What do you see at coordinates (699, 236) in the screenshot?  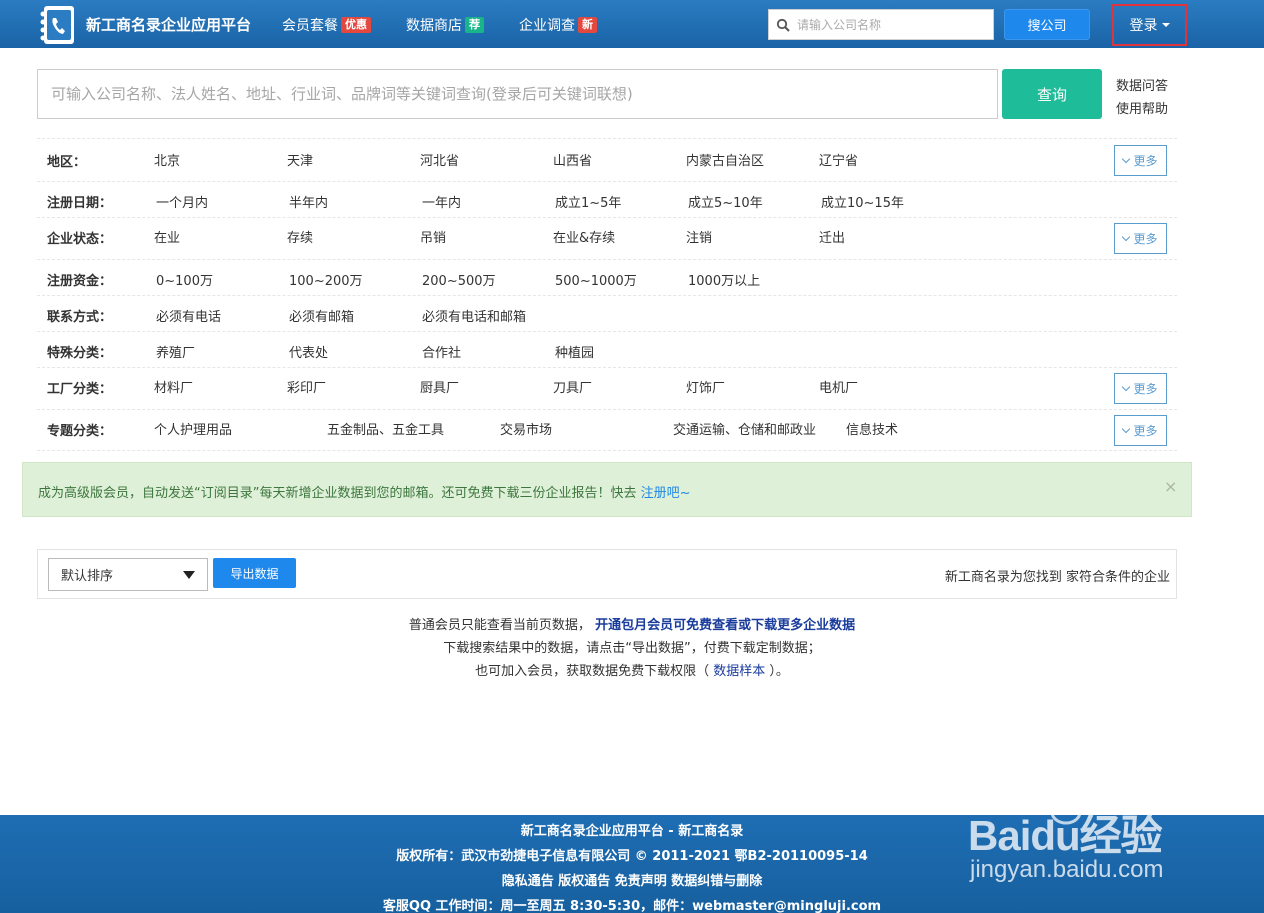 I see `filter-option: 注销` at bounding box center [699, 236].